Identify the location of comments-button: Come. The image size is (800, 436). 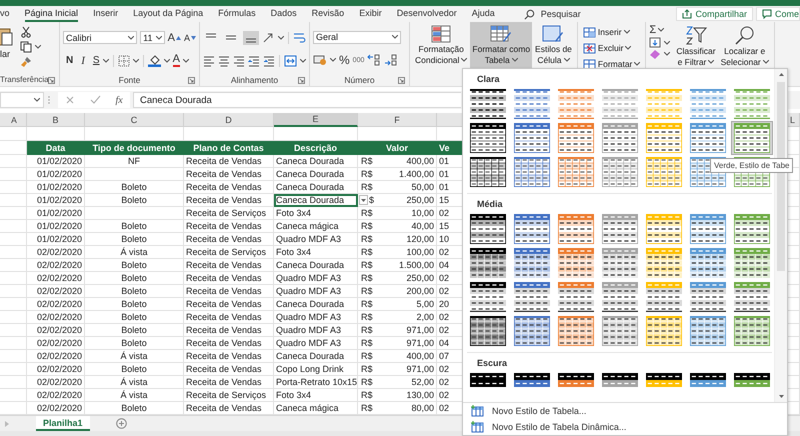
(778, 14).